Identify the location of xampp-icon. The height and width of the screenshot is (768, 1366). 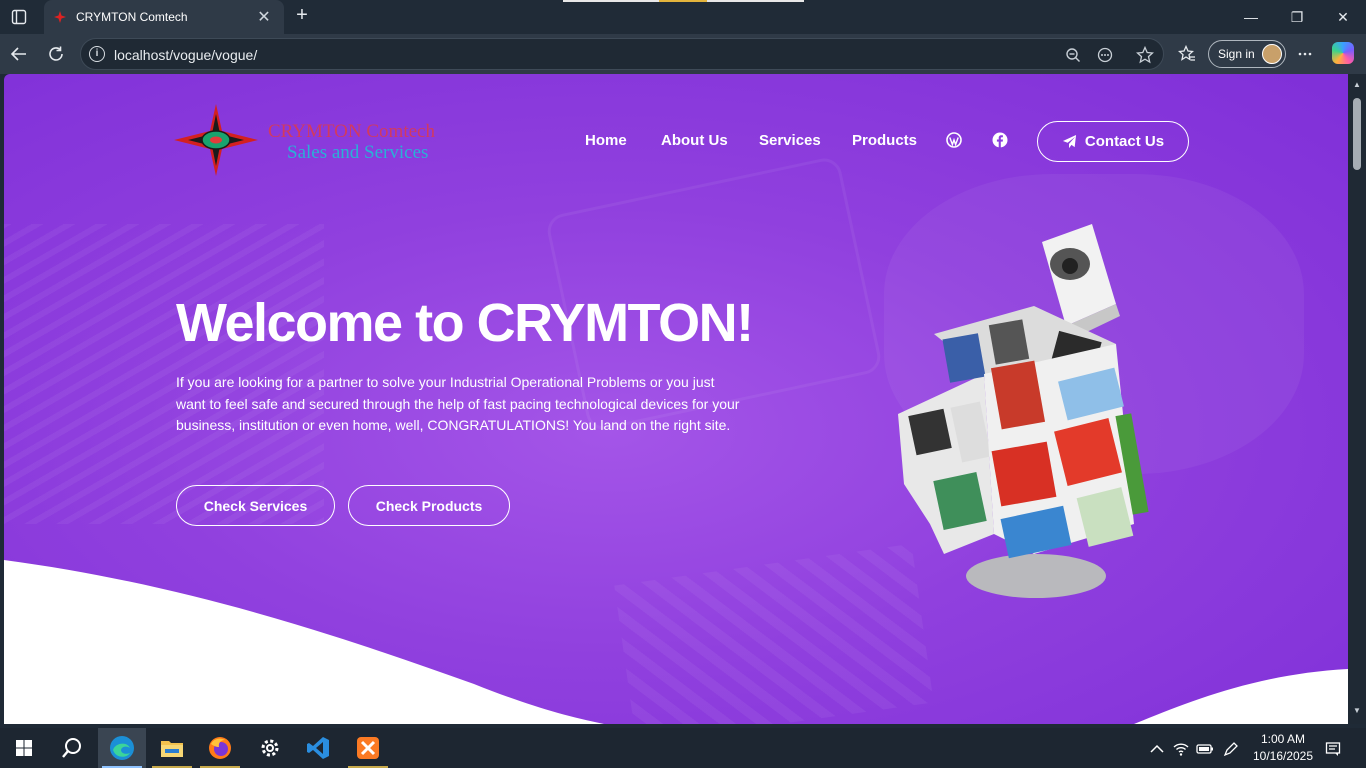
(368, 748).